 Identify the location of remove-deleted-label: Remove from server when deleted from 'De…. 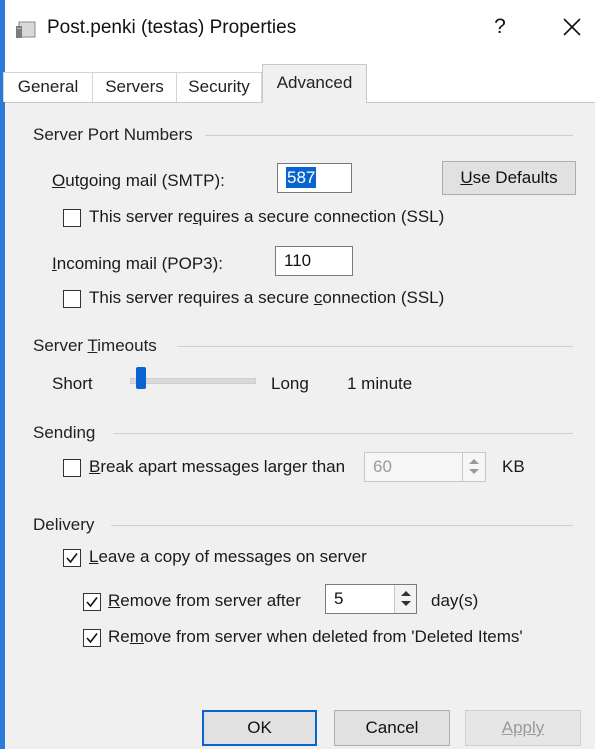
(315, 636).